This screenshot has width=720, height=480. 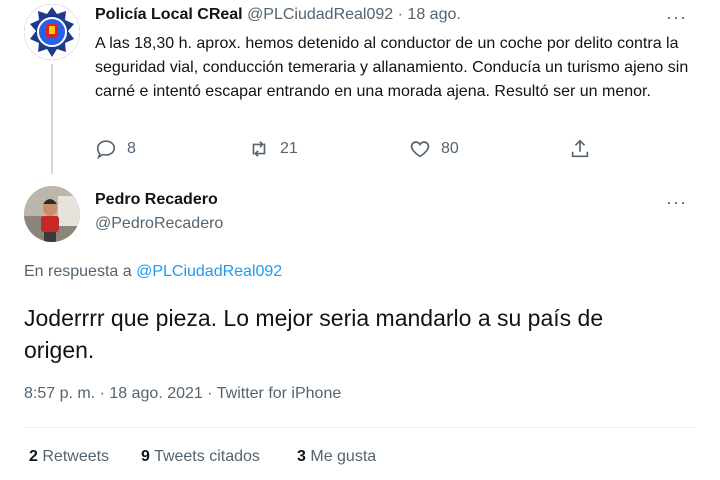 I want to click on reply-author-handle: @PedroRecadero, so click(x=159, y=224).